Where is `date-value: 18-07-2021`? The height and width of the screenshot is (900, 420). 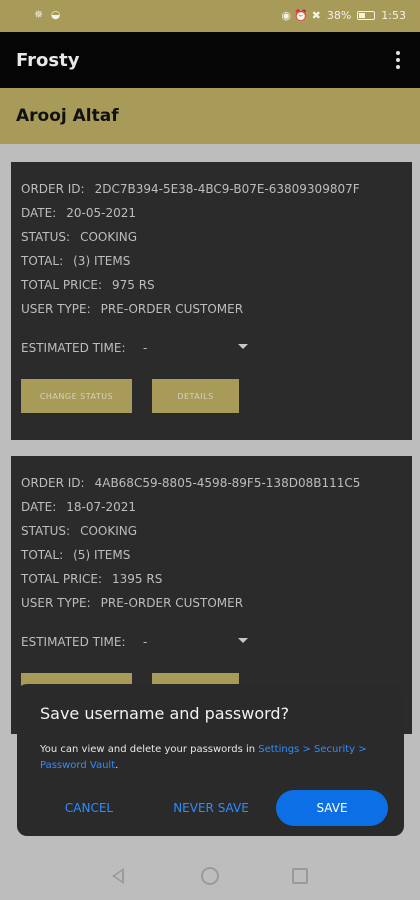 date-value: 18-07-2021 is located at coordinates (101, 507).